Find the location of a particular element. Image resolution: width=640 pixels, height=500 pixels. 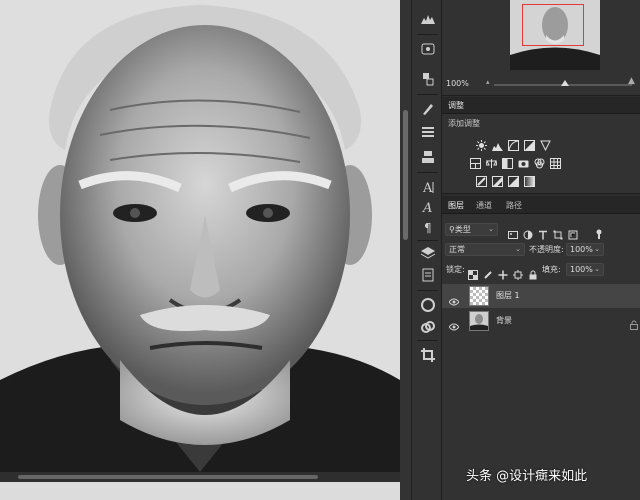

gradient-map-icon is located at coordinates (529, 179).